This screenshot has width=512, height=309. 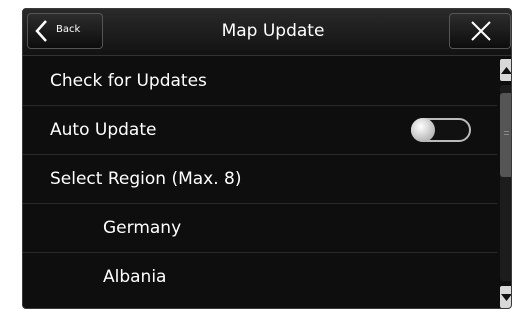 I want to click on auto-update-toggle, so click(x=441, y=130).